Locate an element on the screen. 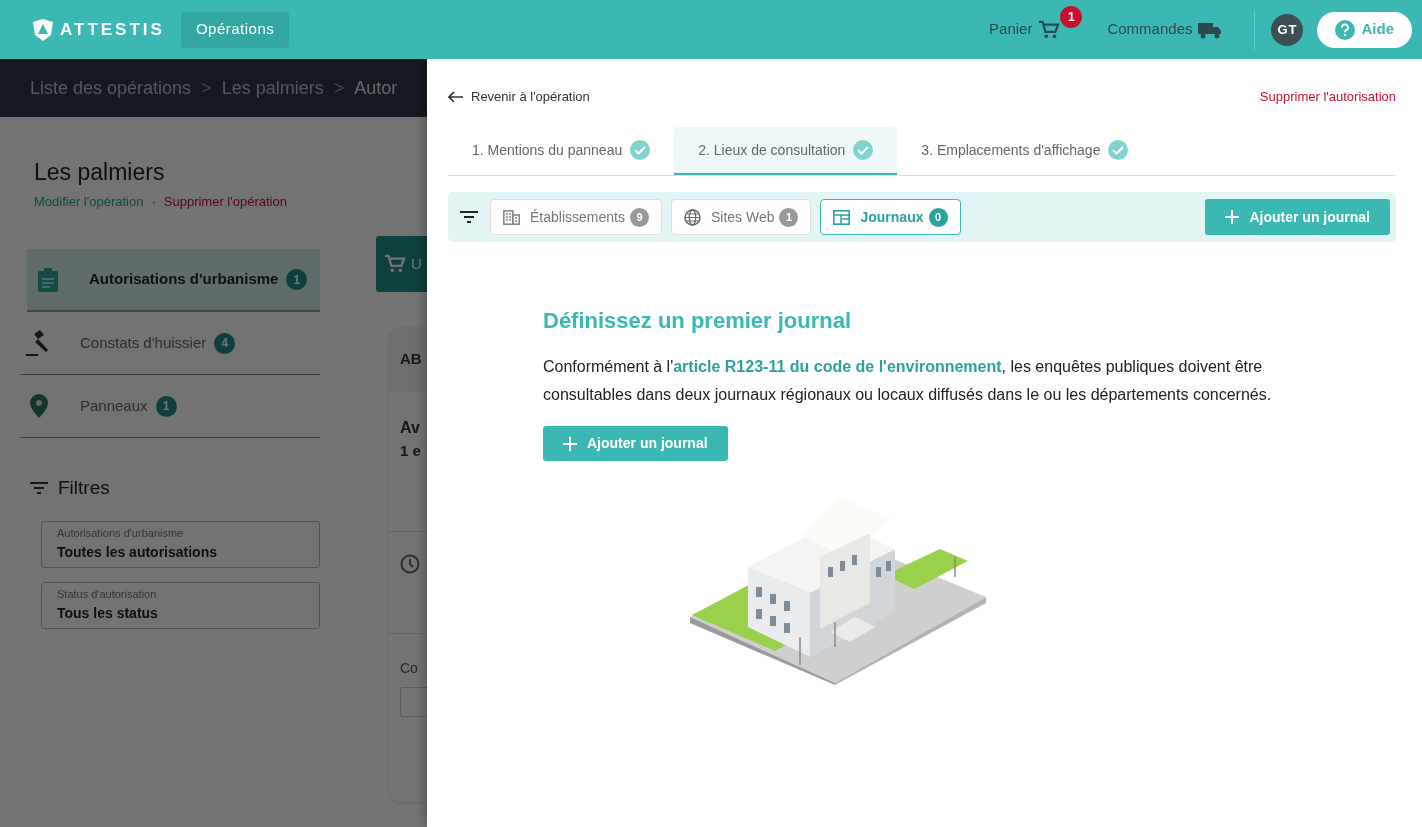 The width and height of the screenshot is (1422, 827). user-avatar: GT is located at coordinates (1287, 29).